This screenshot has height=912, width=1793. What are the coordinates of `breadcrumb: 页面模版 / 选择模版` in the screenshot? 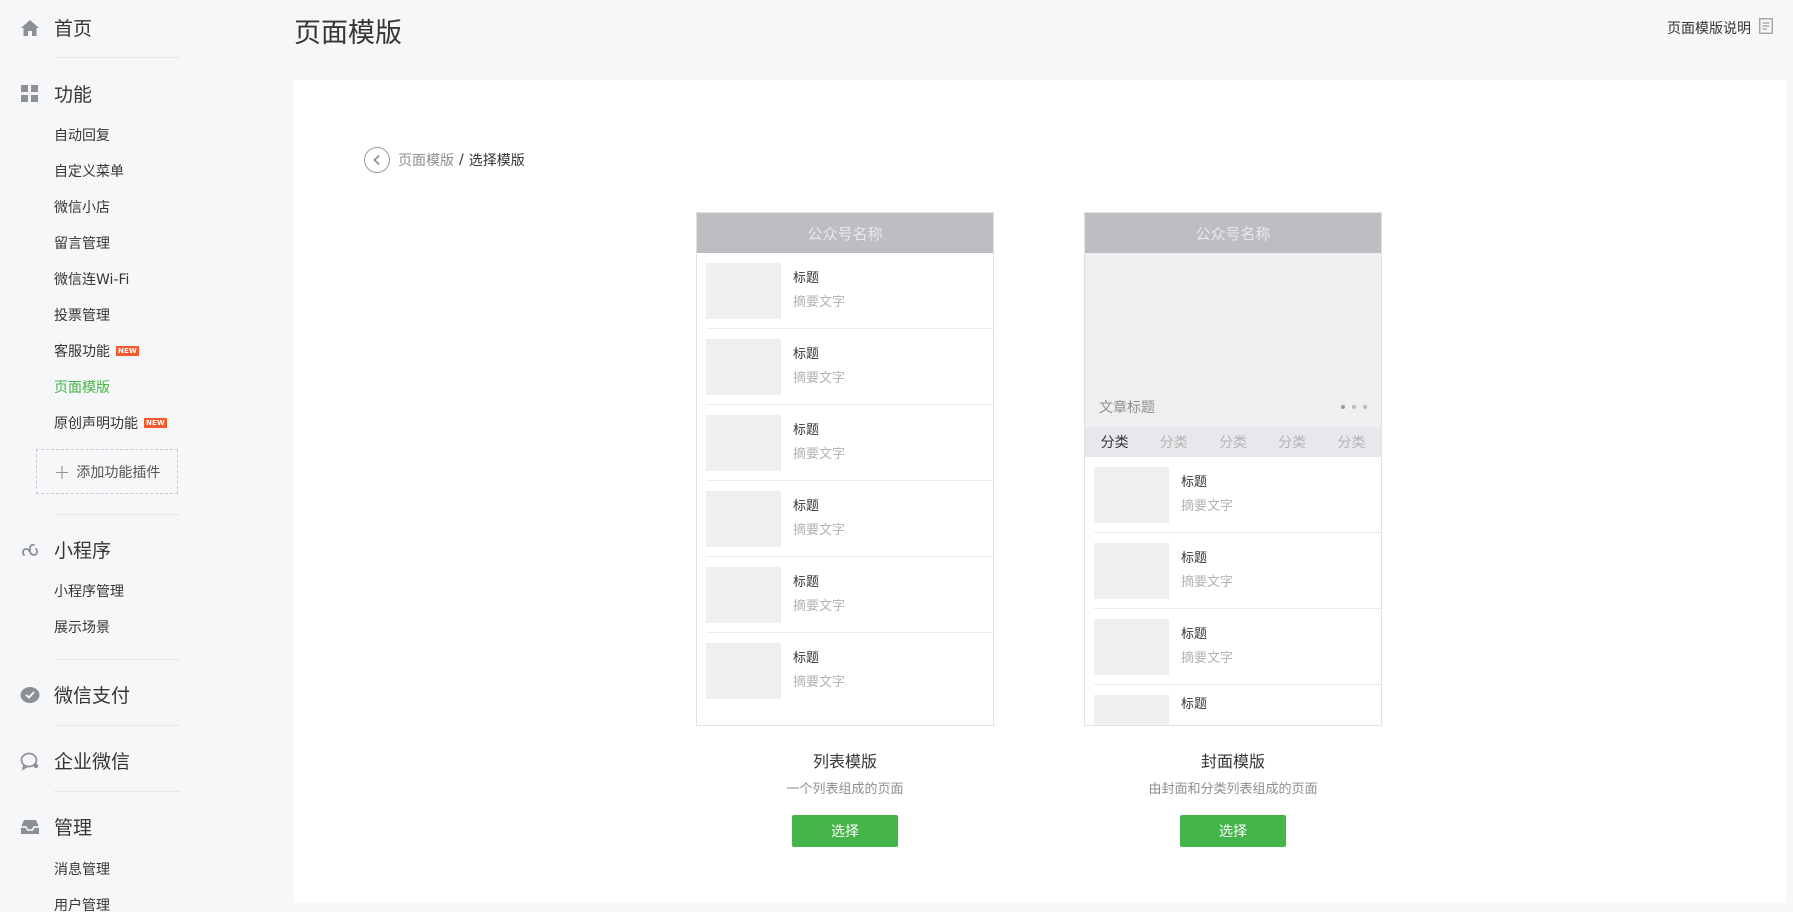 It's located at (444, 160).